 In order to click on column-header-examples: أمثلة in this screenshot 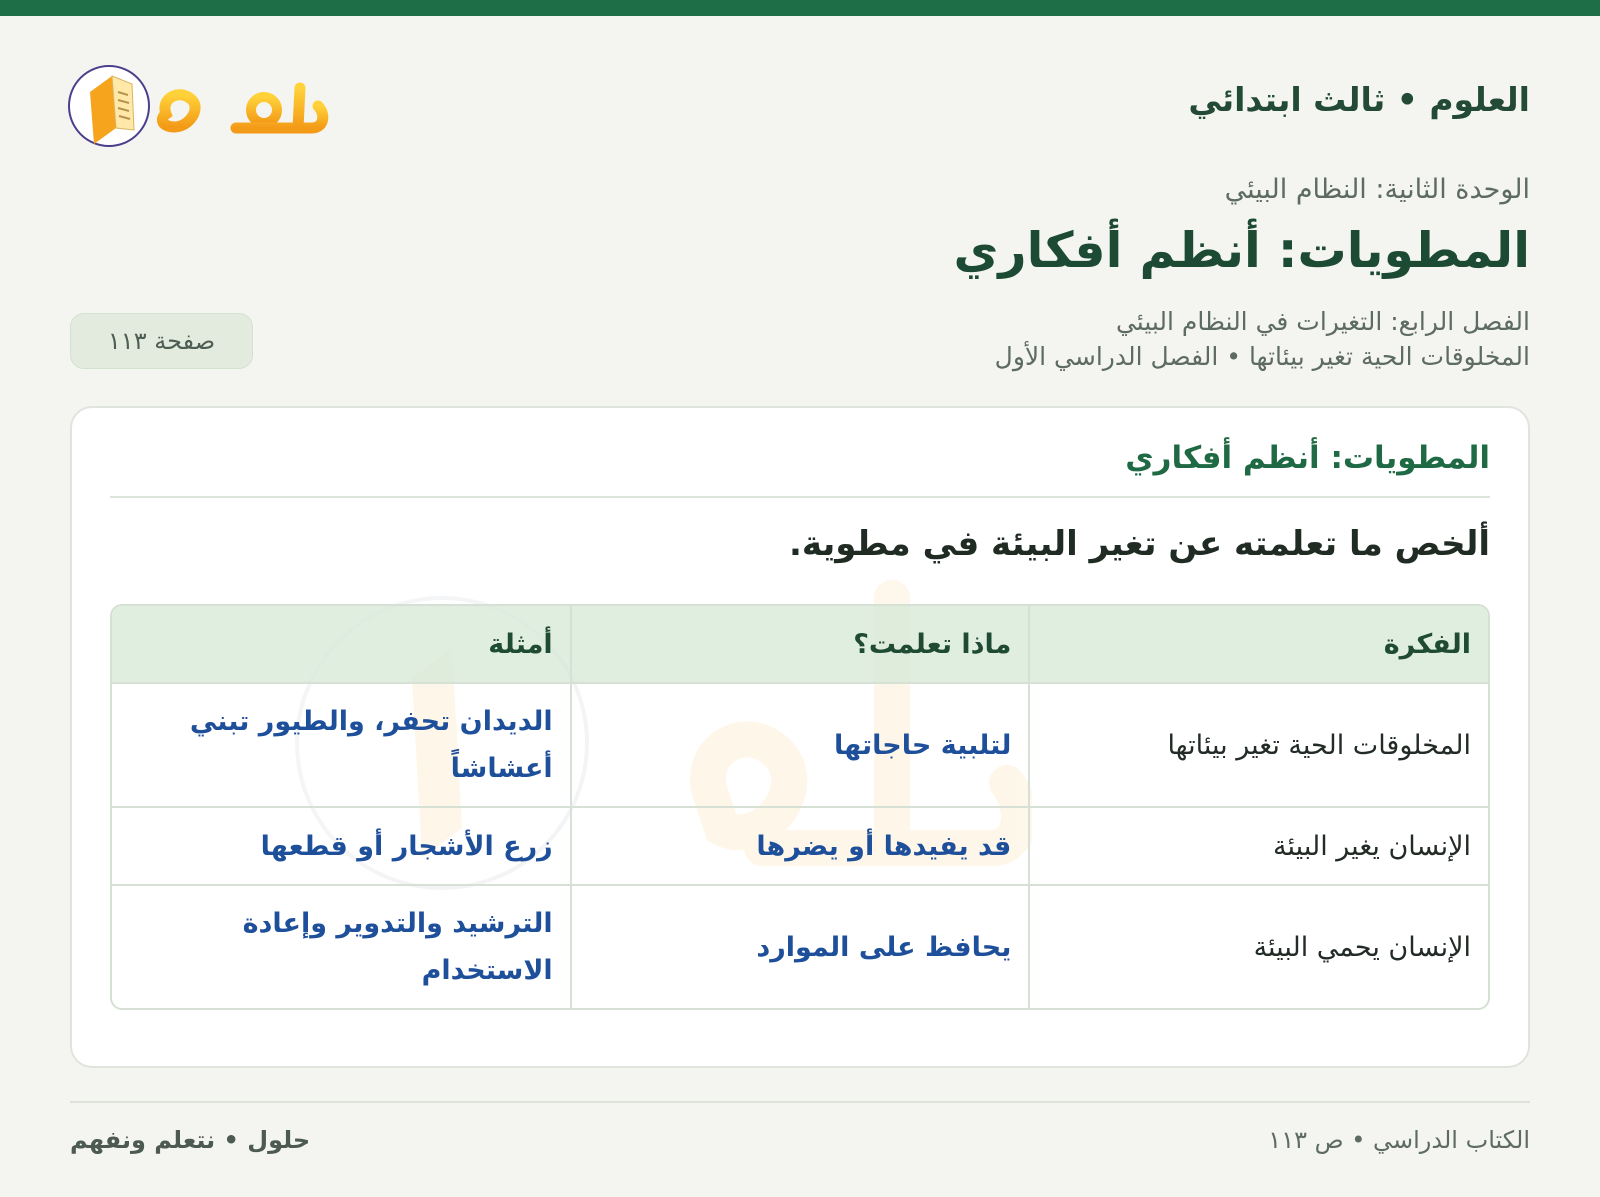, I will do `click(341, 644)`.